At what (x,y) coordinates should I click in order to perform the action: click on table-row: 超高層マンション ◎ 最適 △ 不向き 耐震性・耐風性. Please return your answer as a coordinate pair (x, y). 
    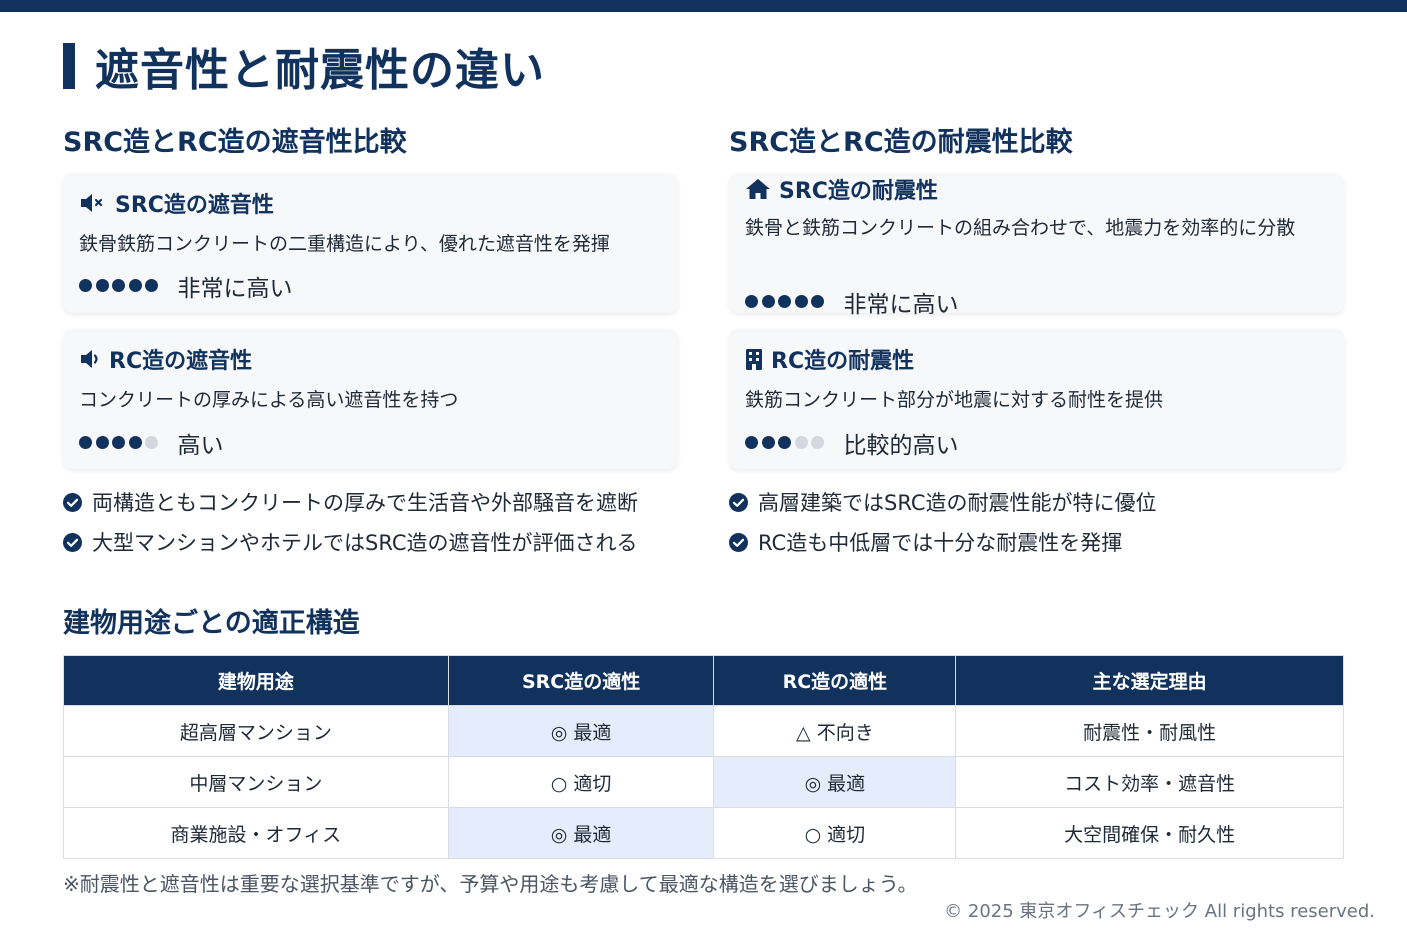
    Looking at the image, I should click on (703, 731).